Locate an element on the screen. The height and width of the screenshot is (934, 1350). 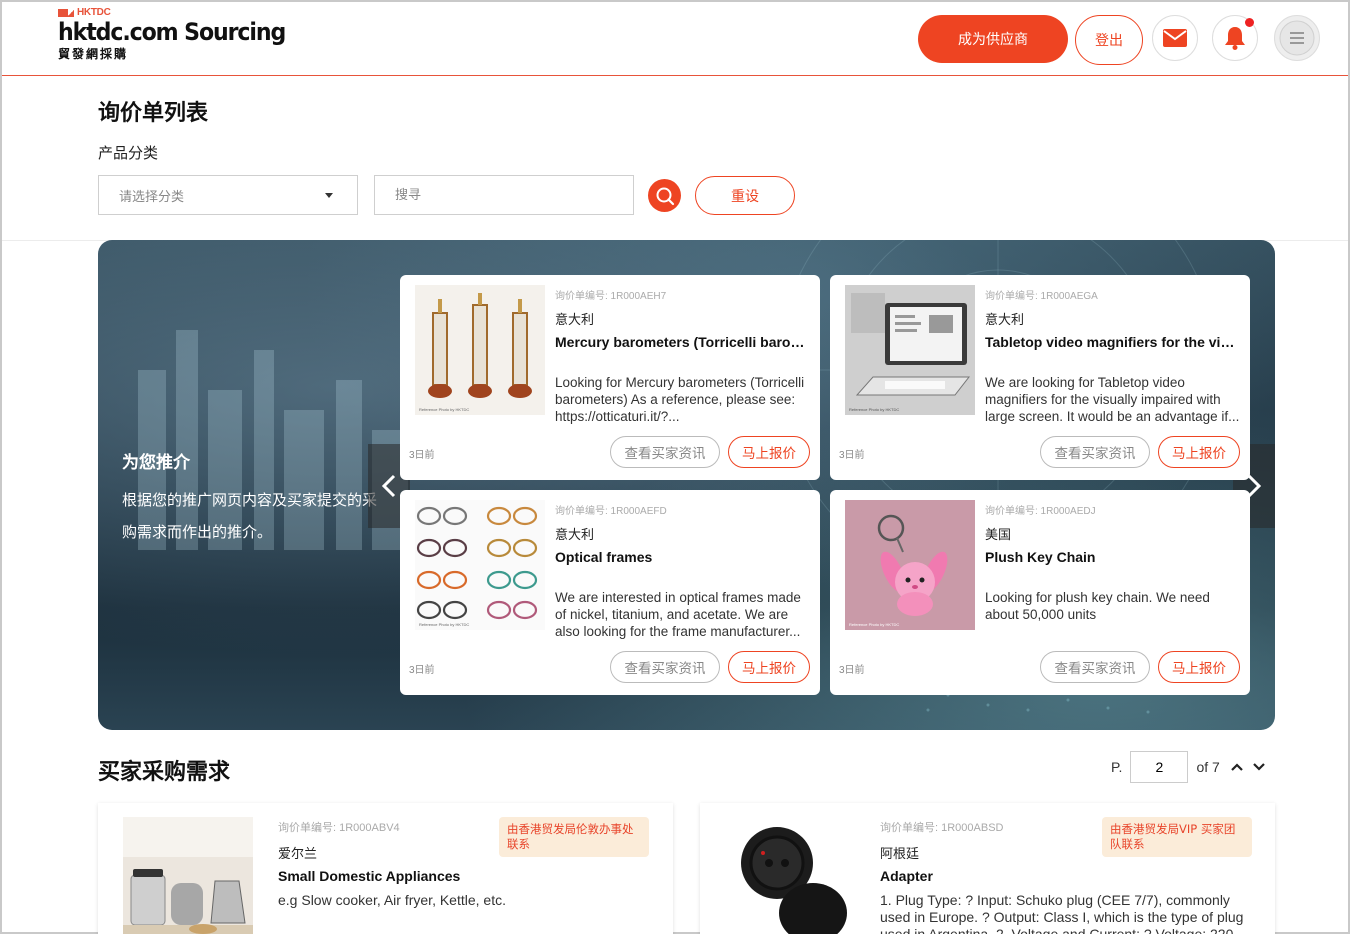
barometer-illustration: Reference Photo by HKTDC is located at coordinates (475, 352).